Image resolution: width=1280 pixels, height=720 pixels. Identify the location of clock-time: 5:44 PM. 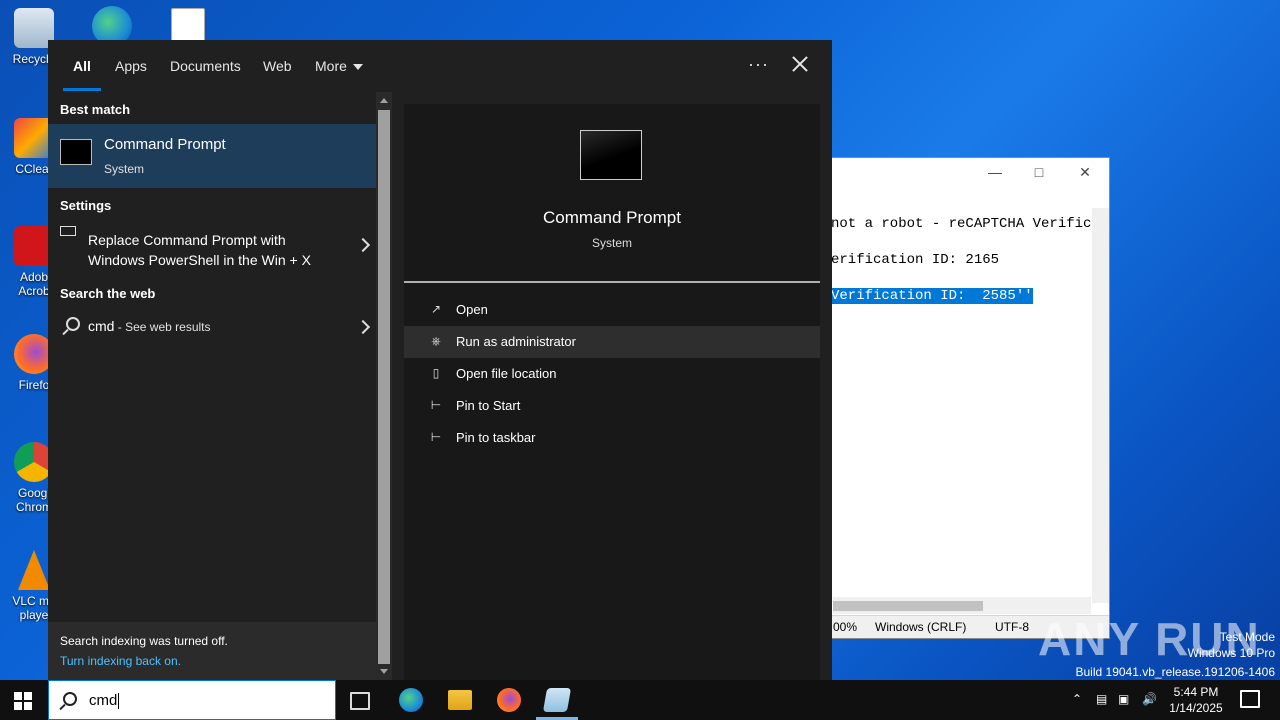
(1196, 692).